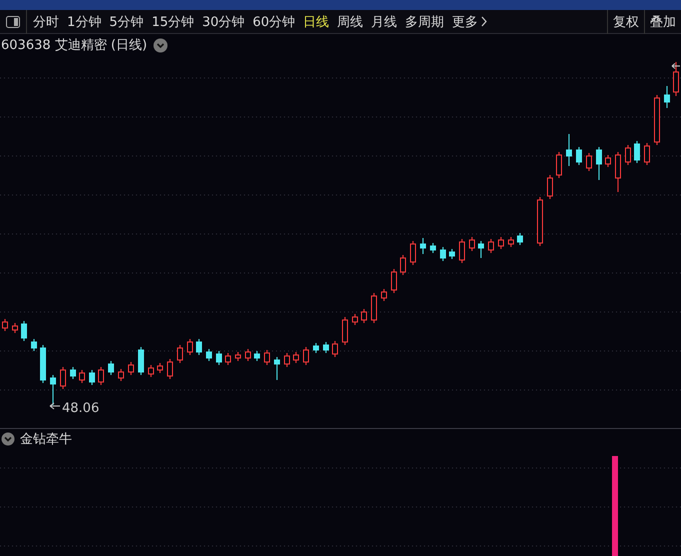  What do you see at coordinates (424, 21) in the screenshot?
I see `period-tab: 多周期` at bounding box center [424, 21].